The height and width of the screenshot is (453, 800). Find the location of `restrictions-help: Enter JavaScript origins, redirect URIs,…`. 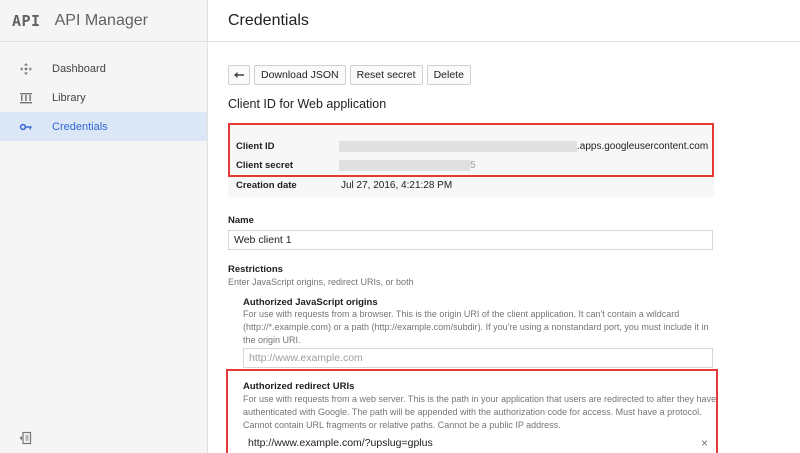

restrictions-help: Enter JavaScript origins, redirect URIs,… is located at coordinates (321, 282).